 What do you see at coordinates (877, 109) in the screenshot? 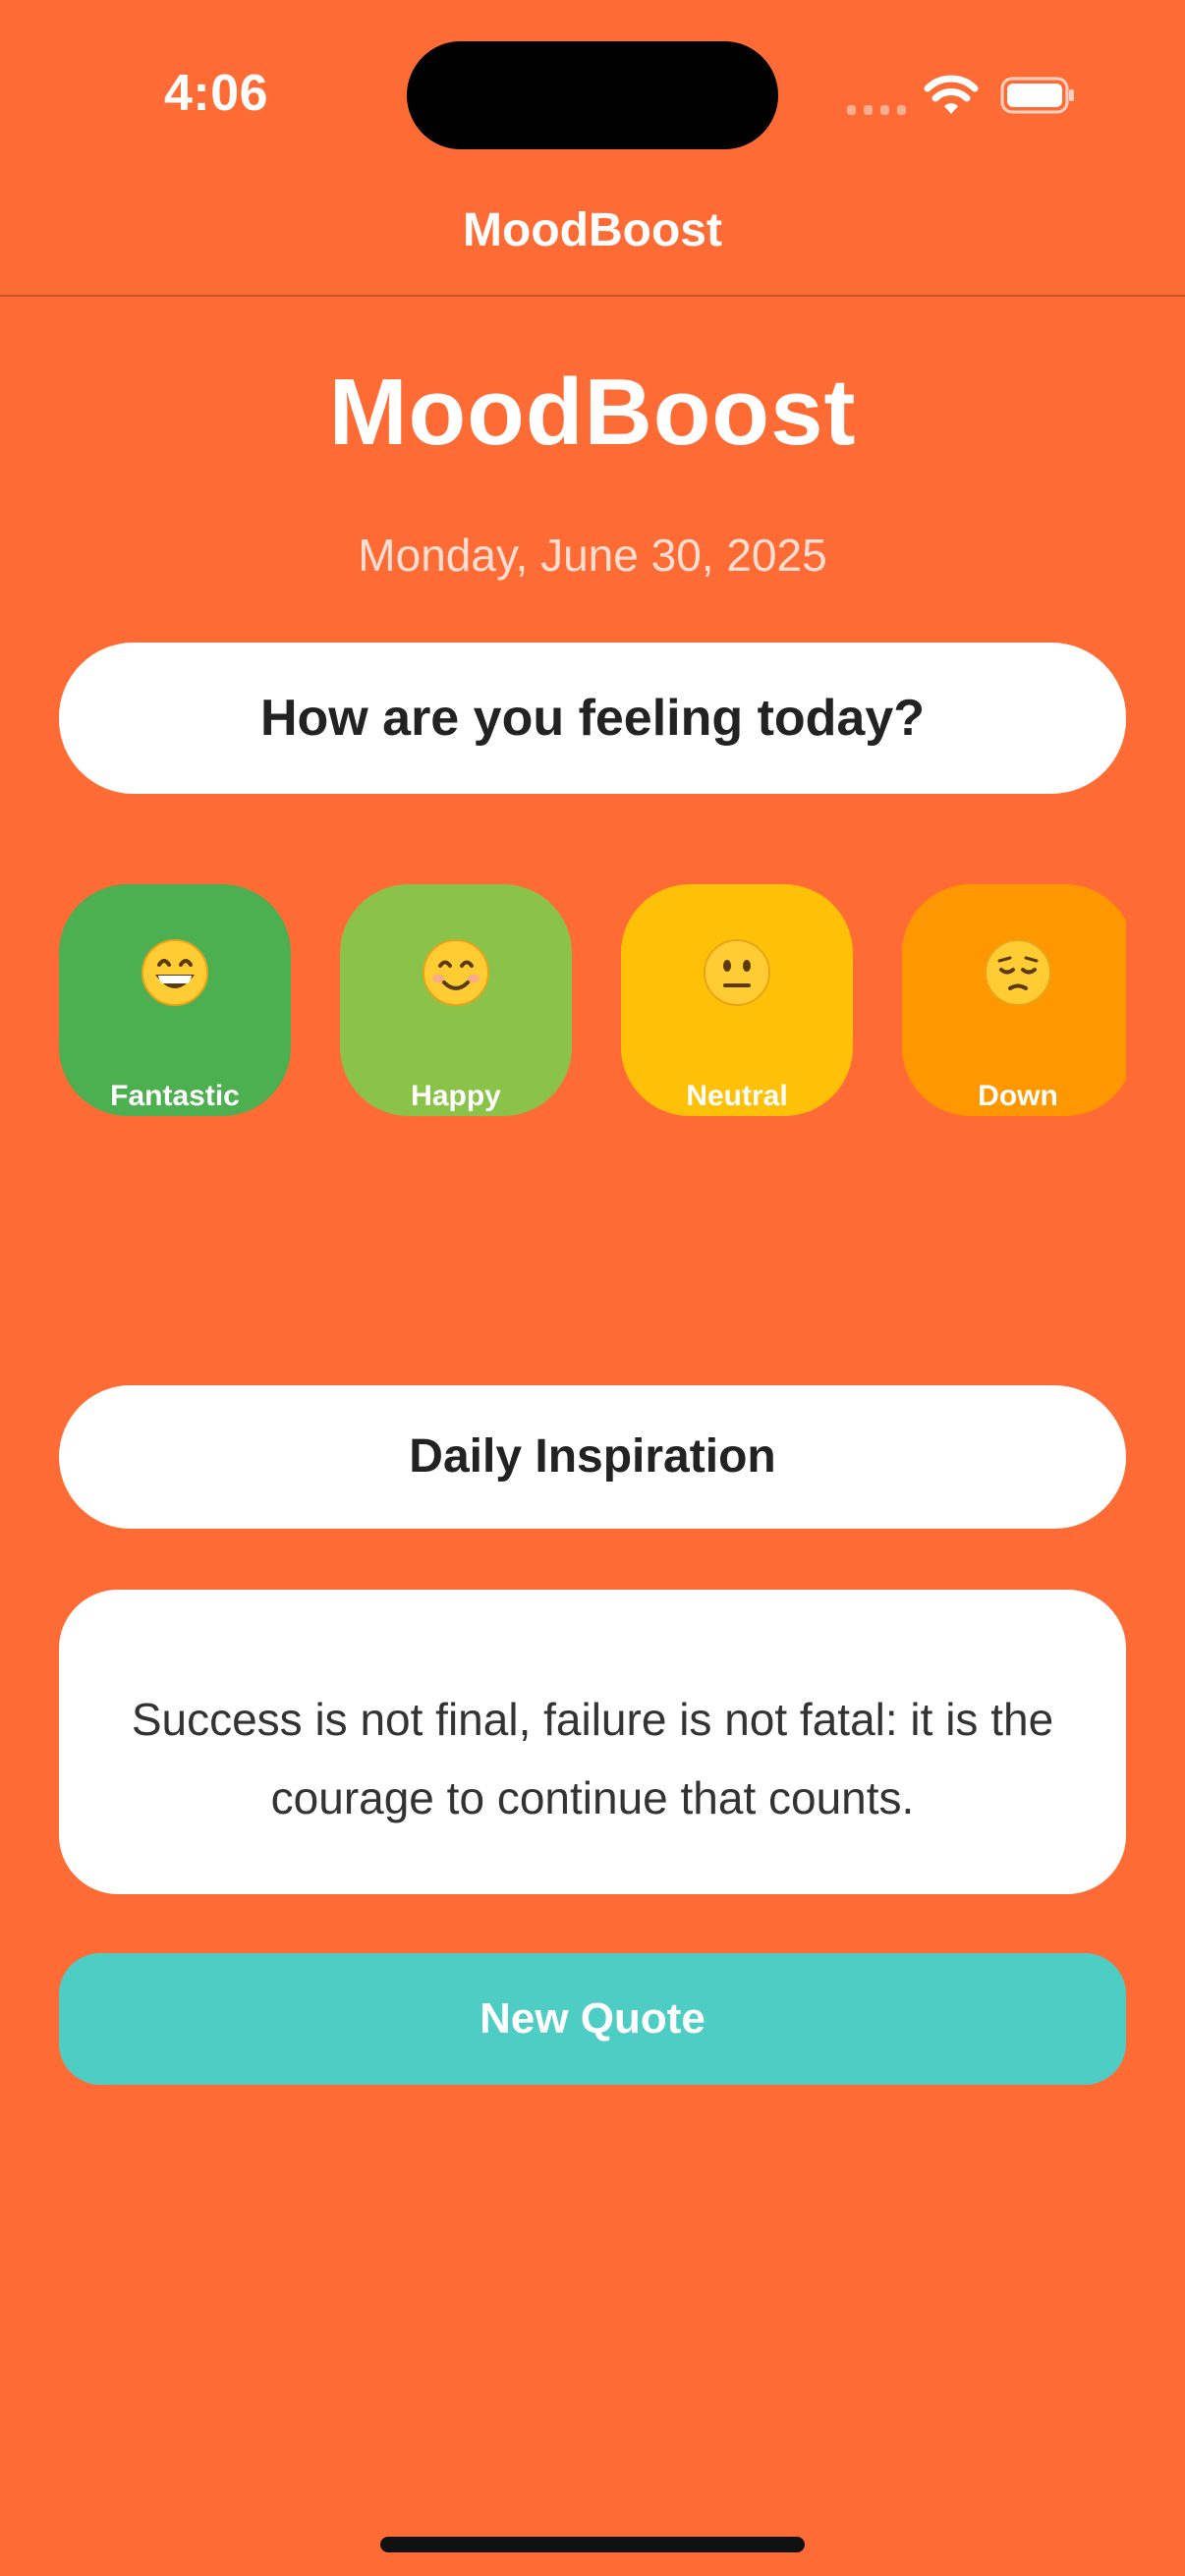
I see `cellular-signal-icon` at bounding box center [877, 109].